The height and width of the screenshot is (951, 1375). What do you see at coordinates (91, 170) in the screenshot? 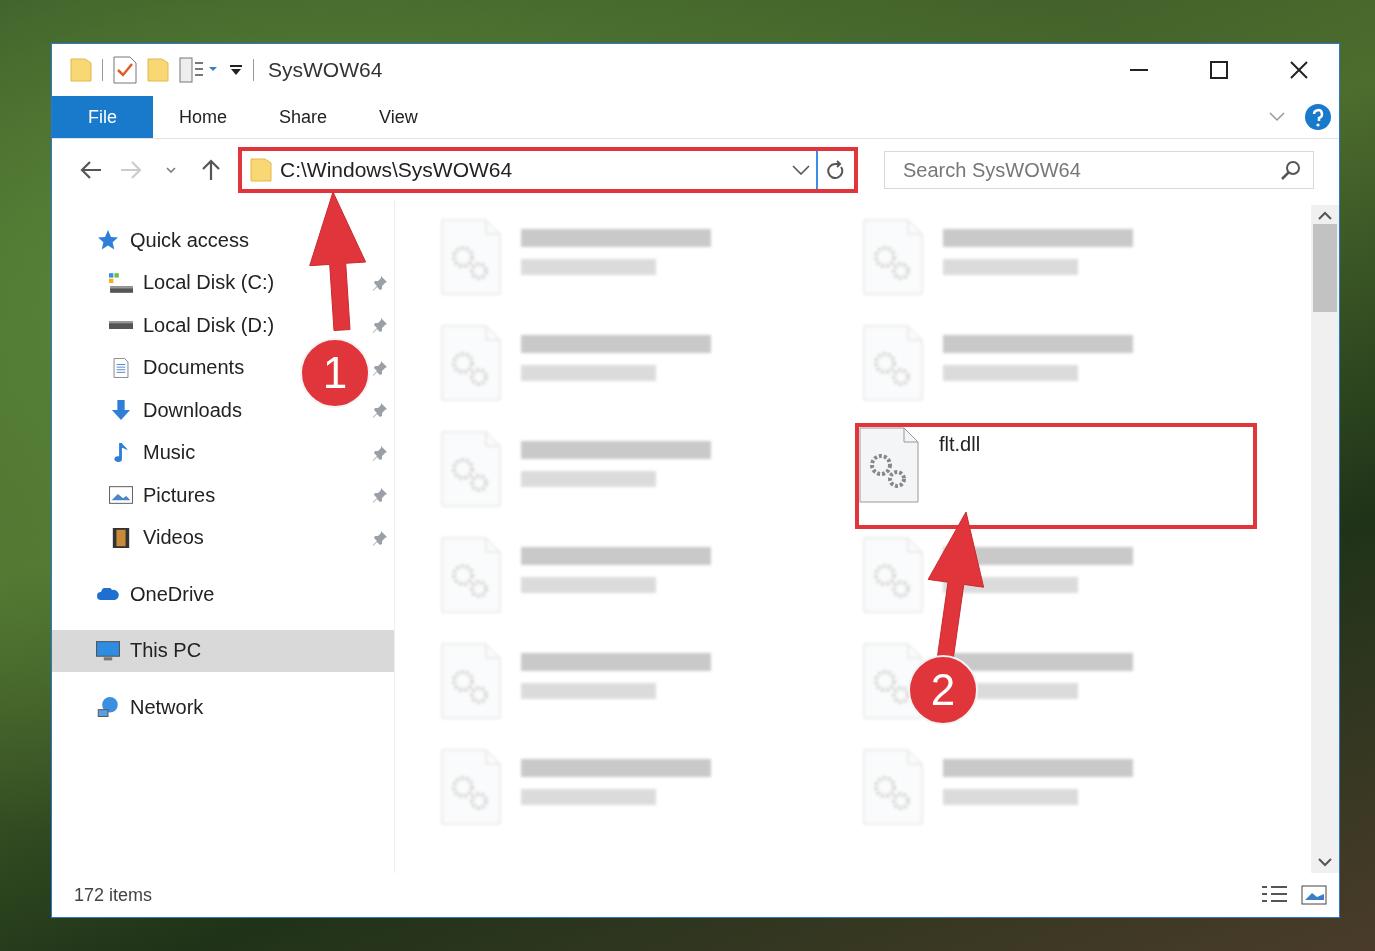
I see `back-arrow-icon` at bounding box center [91, 170].